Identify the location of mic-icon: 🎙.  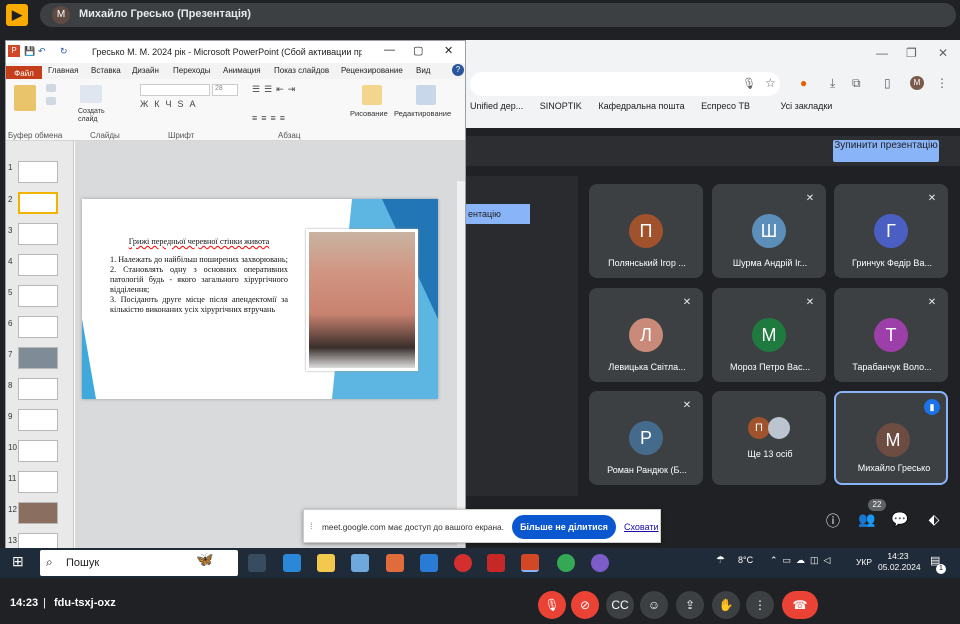
(749, 83).